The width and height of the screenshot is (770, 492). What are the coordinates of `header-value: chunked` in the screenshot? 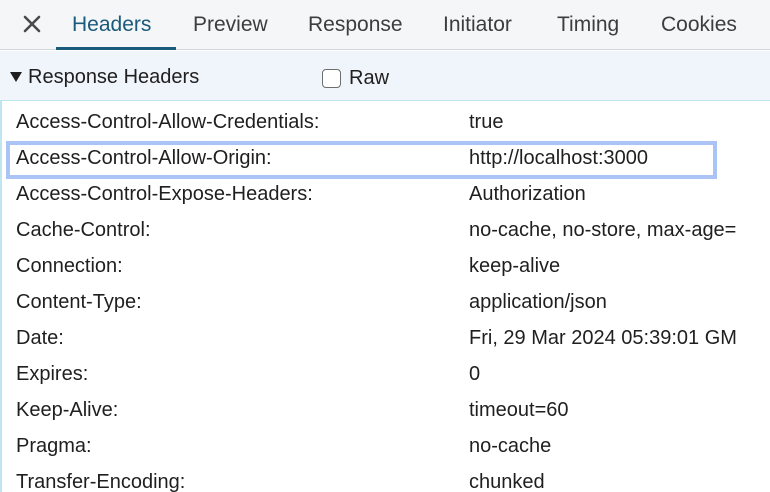 It's located at (507, 481).